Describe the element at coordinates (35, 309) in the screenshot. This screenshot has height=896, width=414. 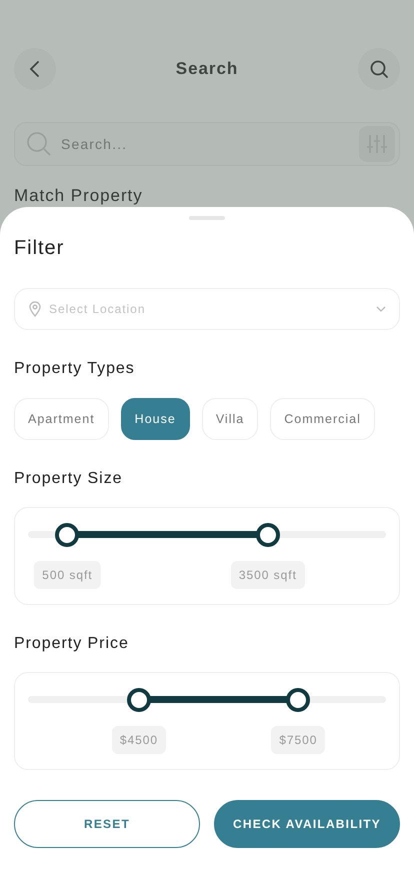
I see `pin-icon` at that location.